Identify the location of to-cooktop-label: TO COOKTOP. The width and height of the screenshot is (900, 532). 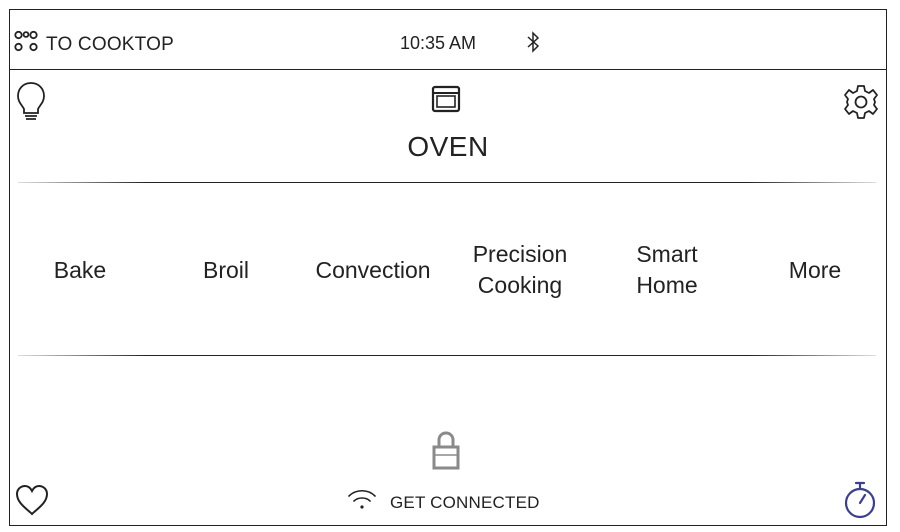
(110, 44).